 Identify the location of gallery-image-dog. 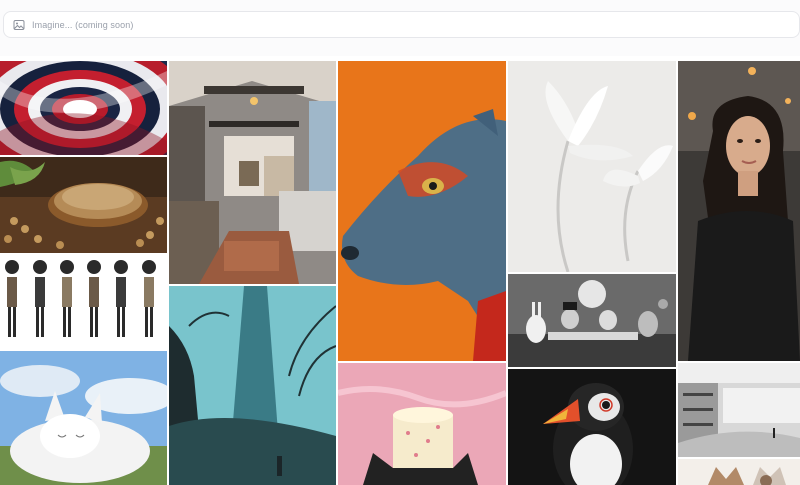
(422, 211).